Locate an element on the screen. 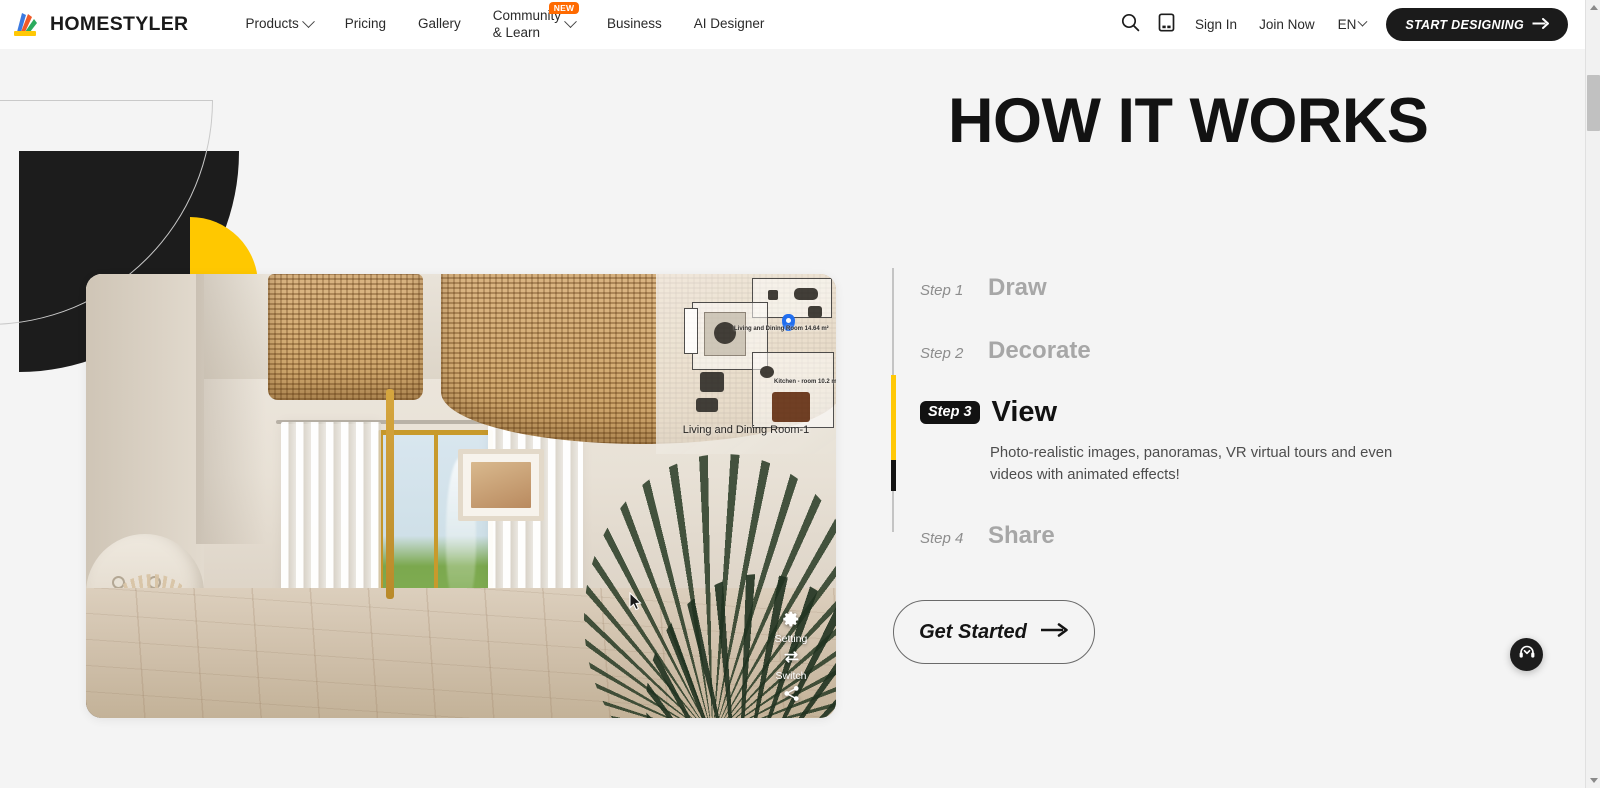  viewer-share-button is located at coordinates (791, 695).